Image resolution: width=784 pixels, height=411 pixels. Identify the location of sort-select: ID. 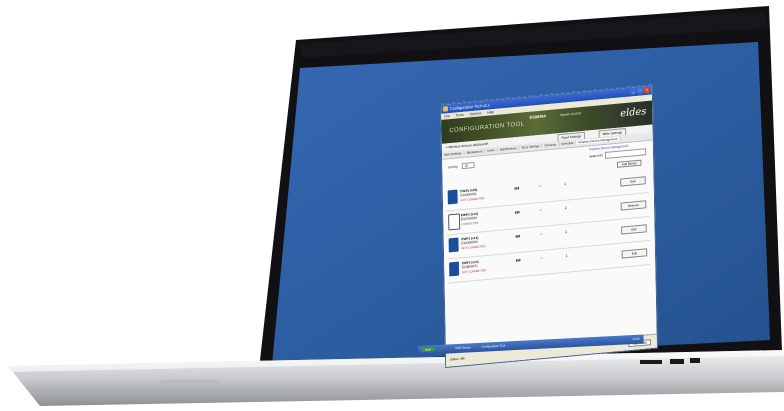
(468, 165).